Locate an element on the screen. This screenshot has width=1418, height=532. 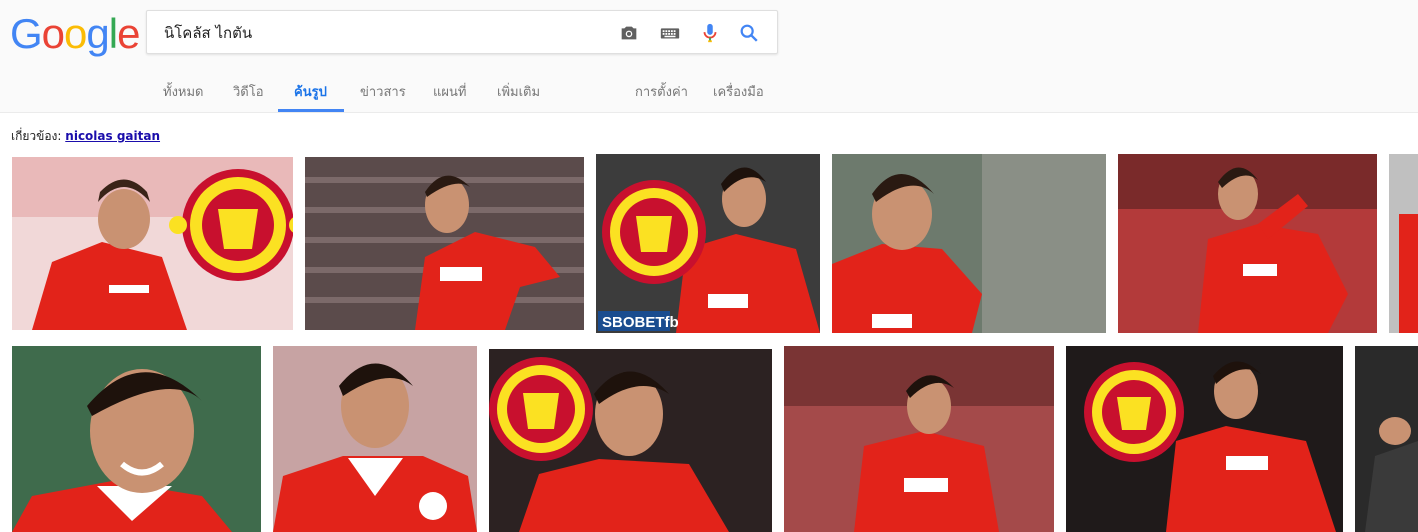
logo-letter: e is located at coordinates (128, 33).